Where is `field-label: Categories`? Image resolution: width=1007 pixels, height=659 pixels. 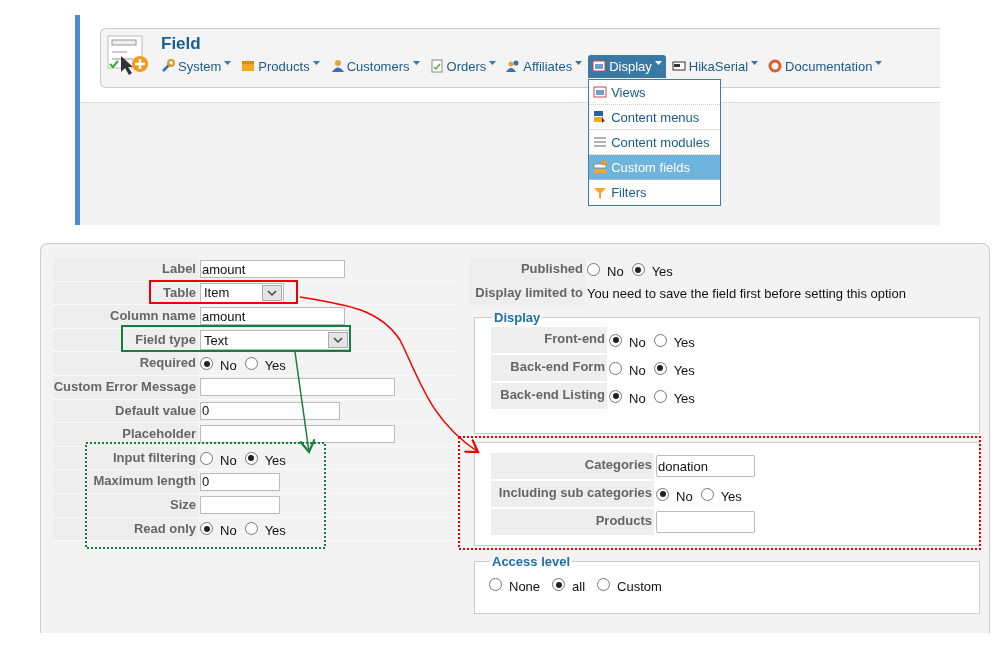 field-label: Categories is located at coordinates (572, 466).